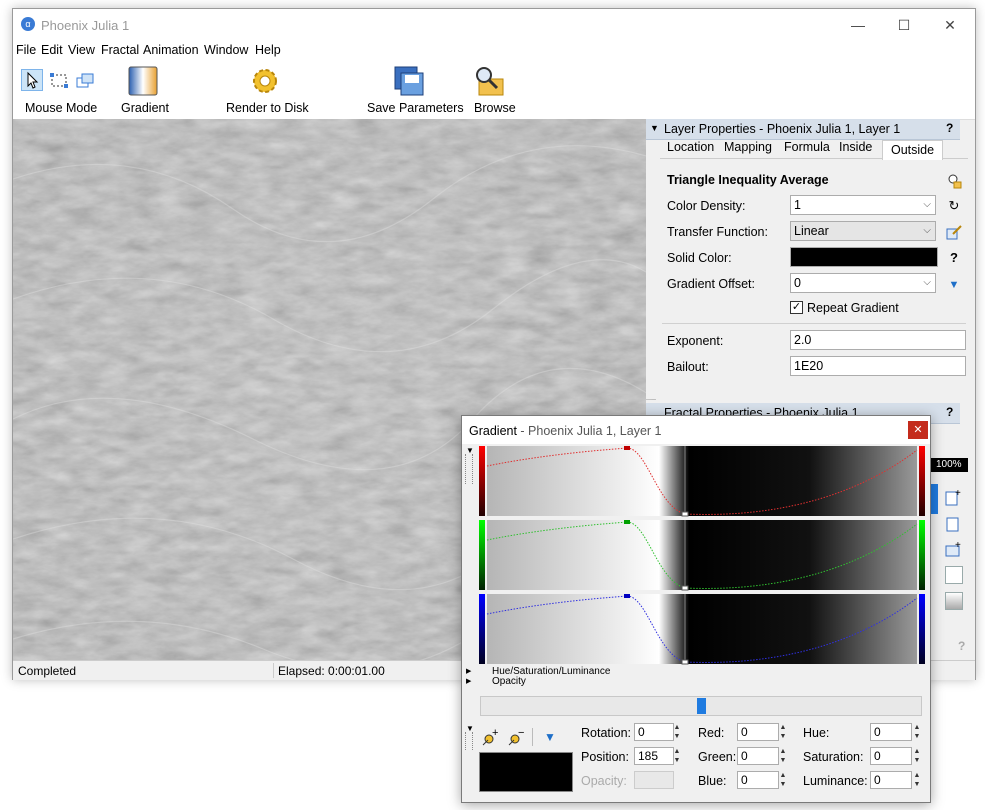 Image resolution: width=985 pixels, height=810 pixels. Describe the element at coordinates (654, 756) in the screenshot. I see `position-field: 185` at that location.